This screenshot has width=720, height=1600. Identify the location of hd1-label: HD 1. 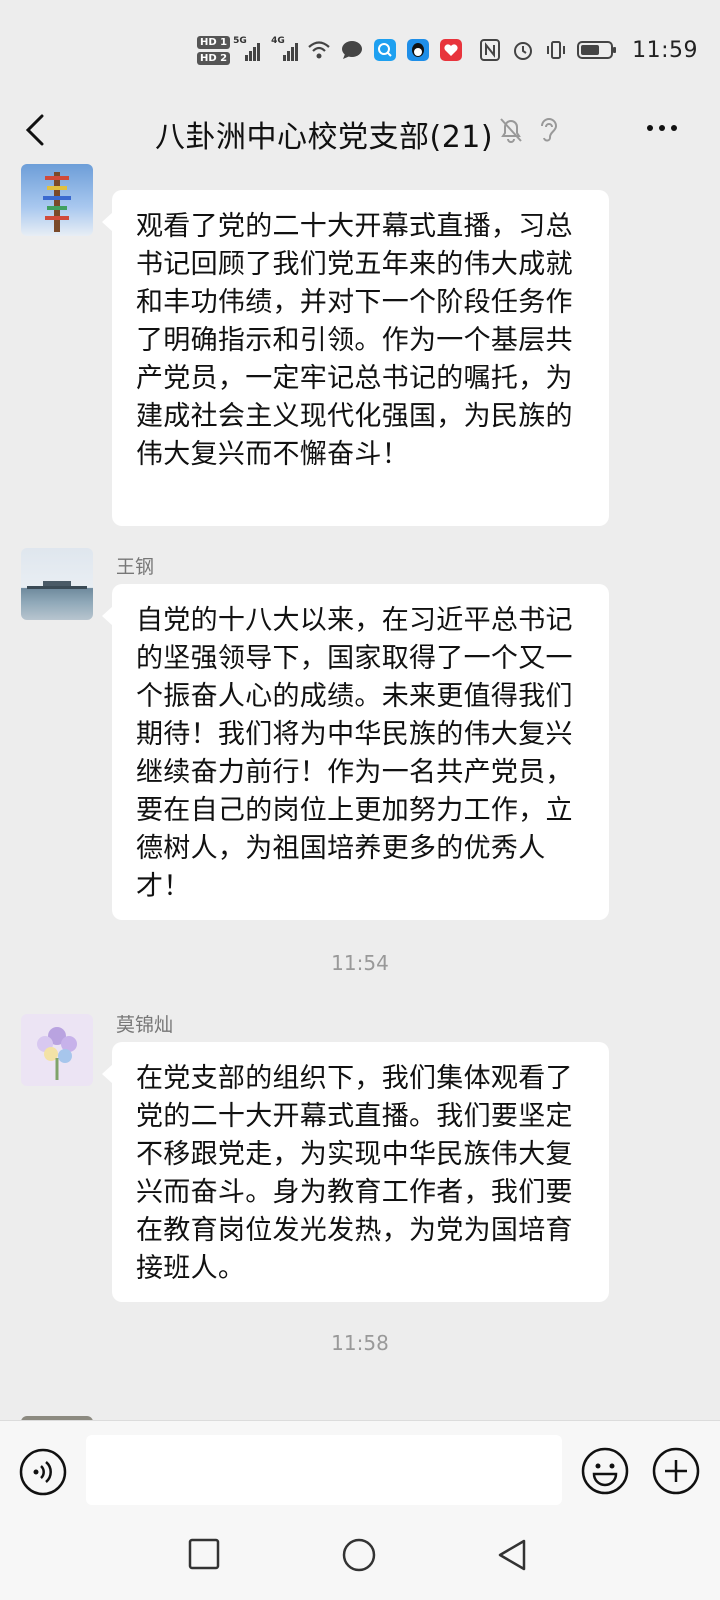
(213, 42).